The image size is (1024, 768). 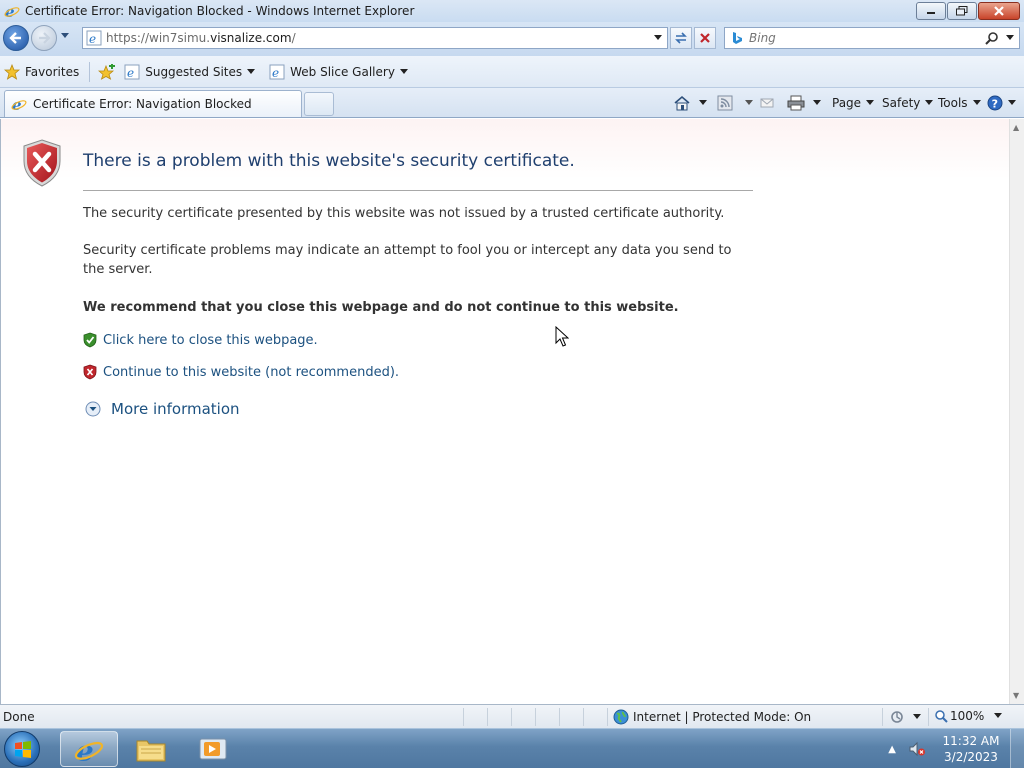 I want to click on help-icon: ?, so click(x=995, y=103).